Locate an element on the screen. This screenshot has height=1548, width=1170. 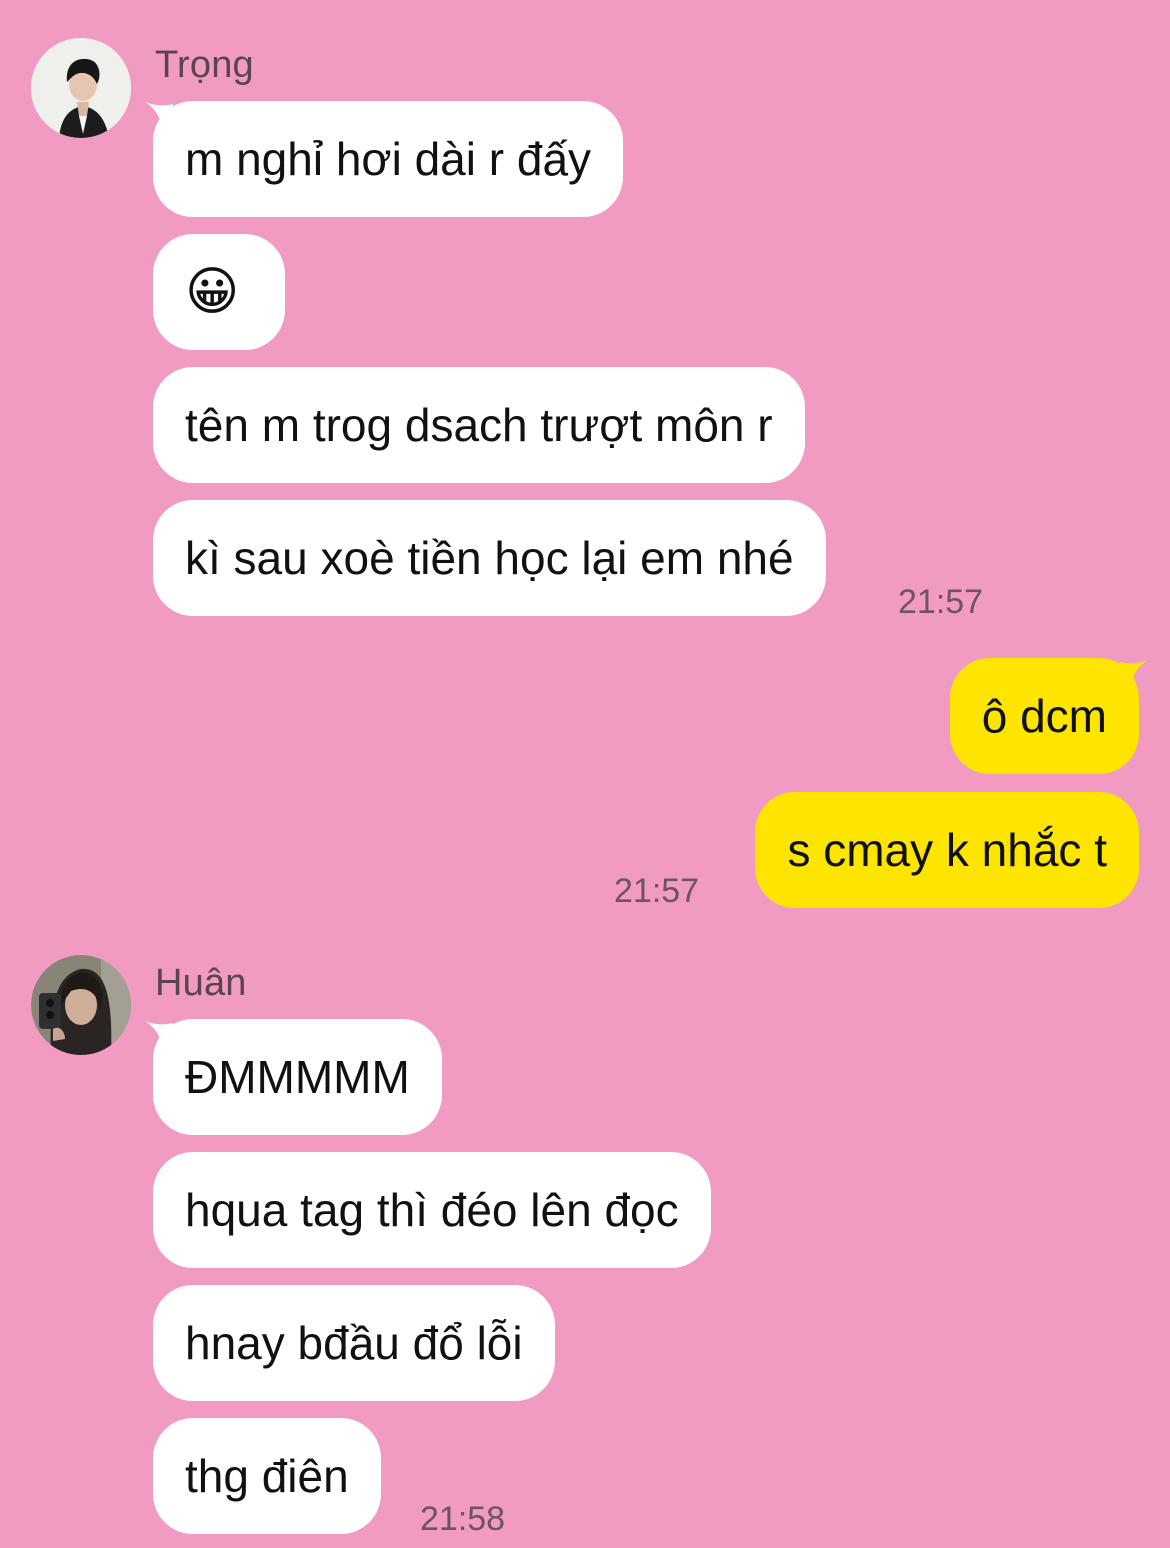
avatar-huan is located at coordinates (81, 1005).